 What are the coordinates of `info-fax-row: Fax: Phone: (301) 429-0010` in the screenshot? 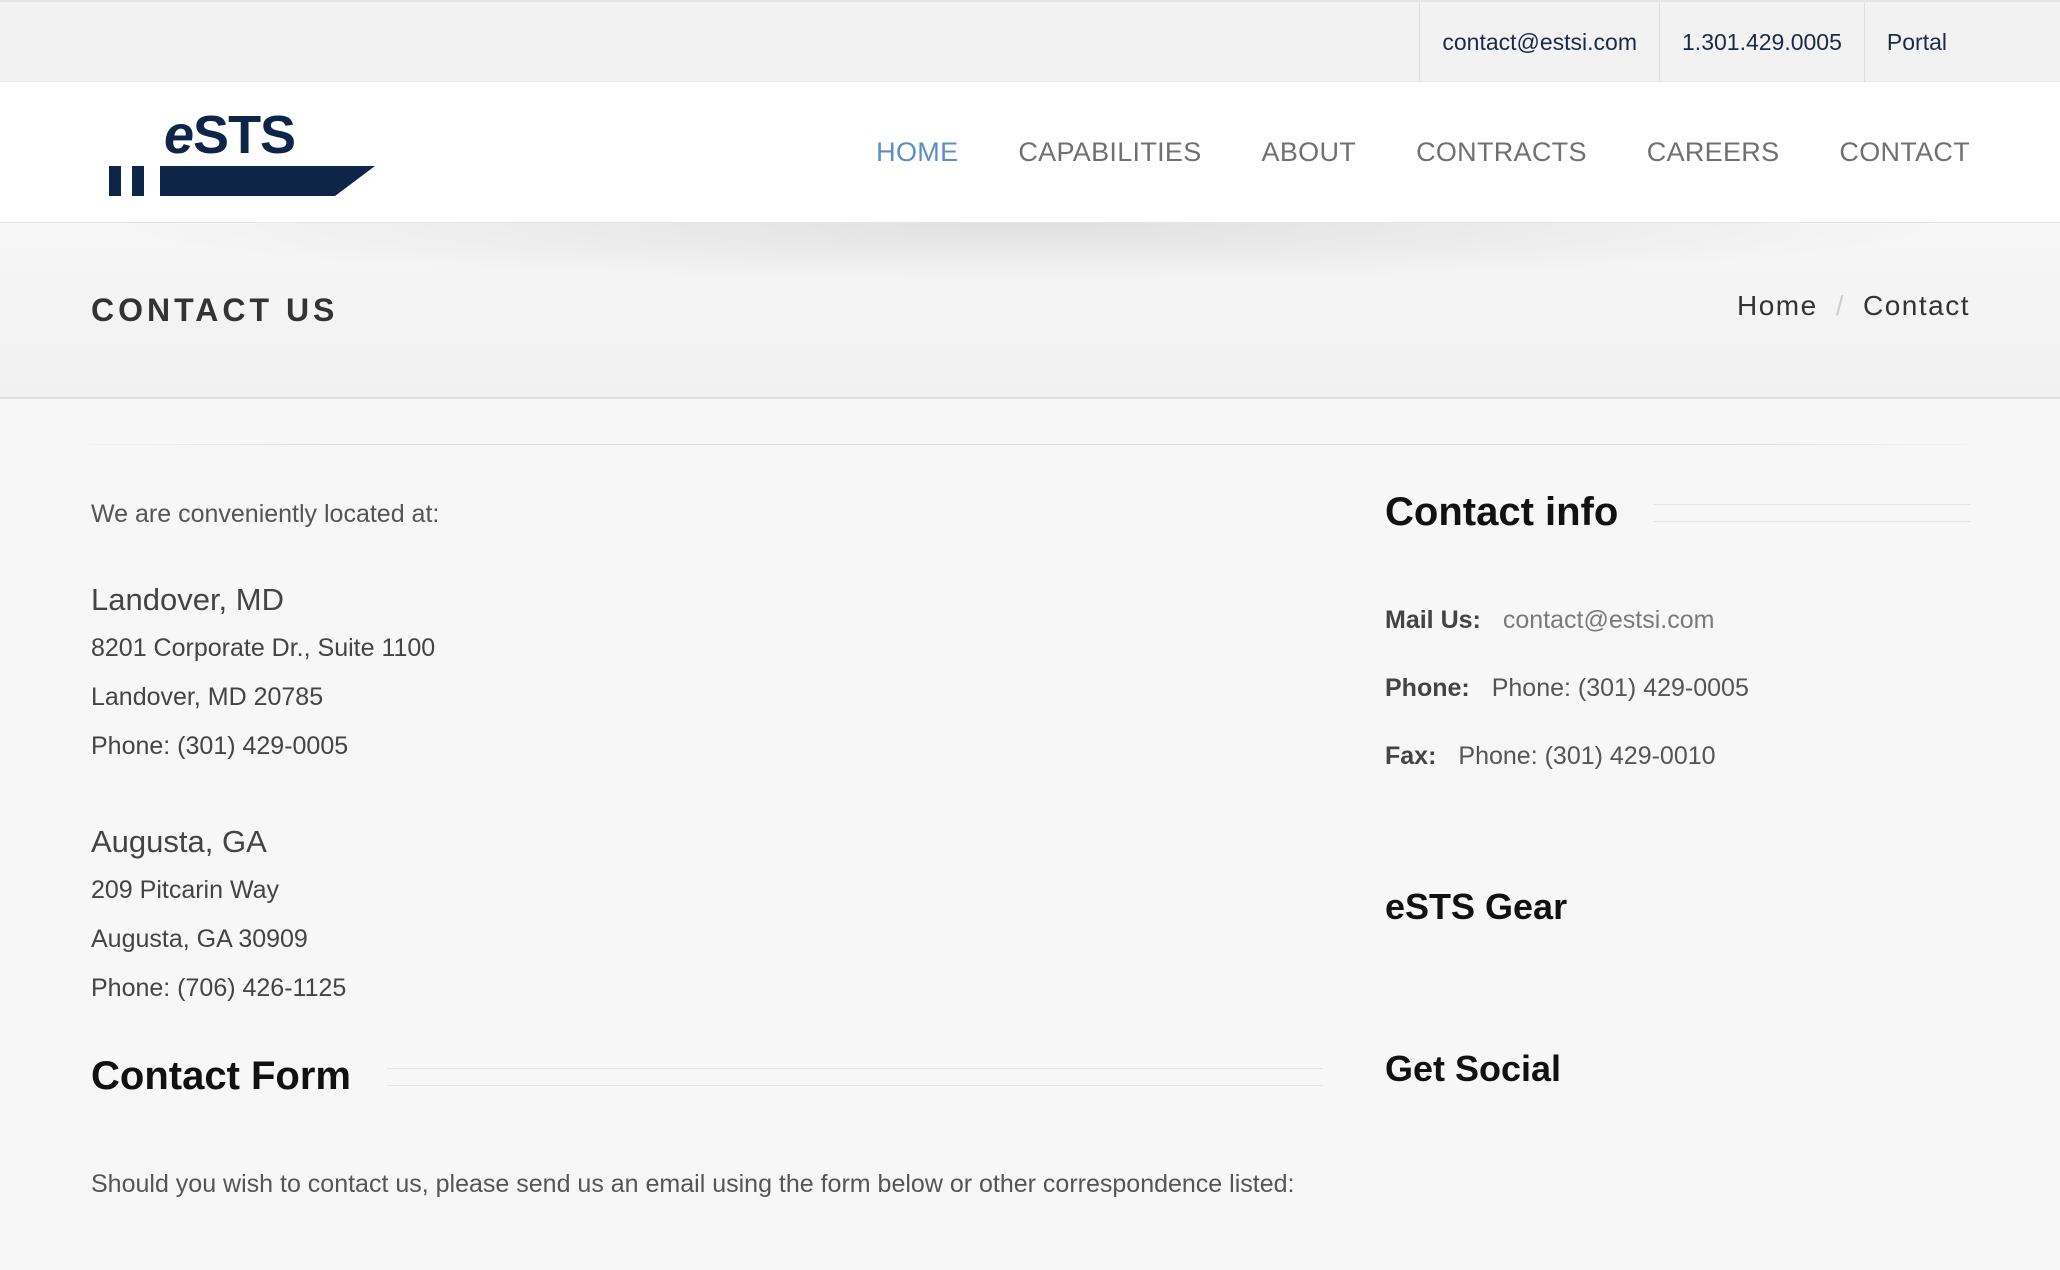 It's located at (1550, 756).